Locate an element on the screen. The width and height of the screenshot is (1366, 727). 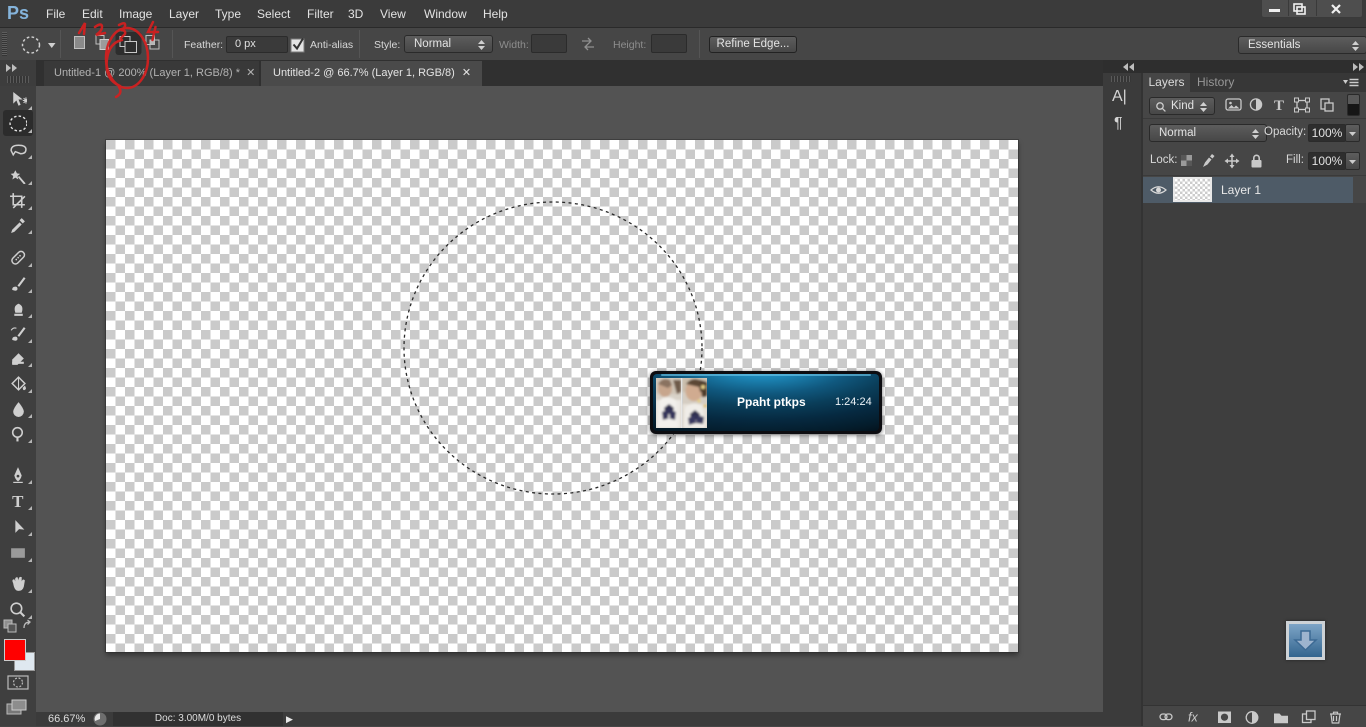
svg-text: fx is located at coordinates (1193, 718).